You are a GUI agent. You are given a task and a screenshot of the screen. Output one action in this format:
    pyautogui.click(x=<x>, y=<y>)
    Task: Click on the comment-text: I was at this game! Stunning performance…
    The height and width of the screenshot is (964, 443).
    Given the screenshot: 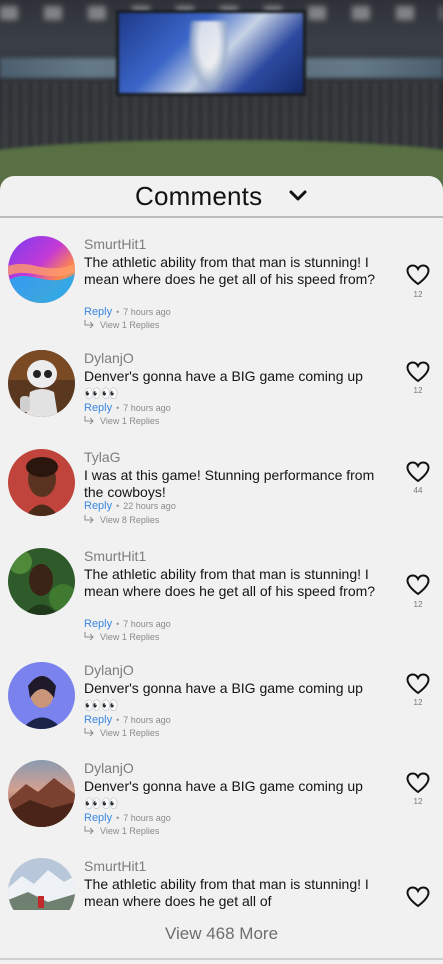 What is the action you would take?
    pyautogui.click(x=229, y=483)
    